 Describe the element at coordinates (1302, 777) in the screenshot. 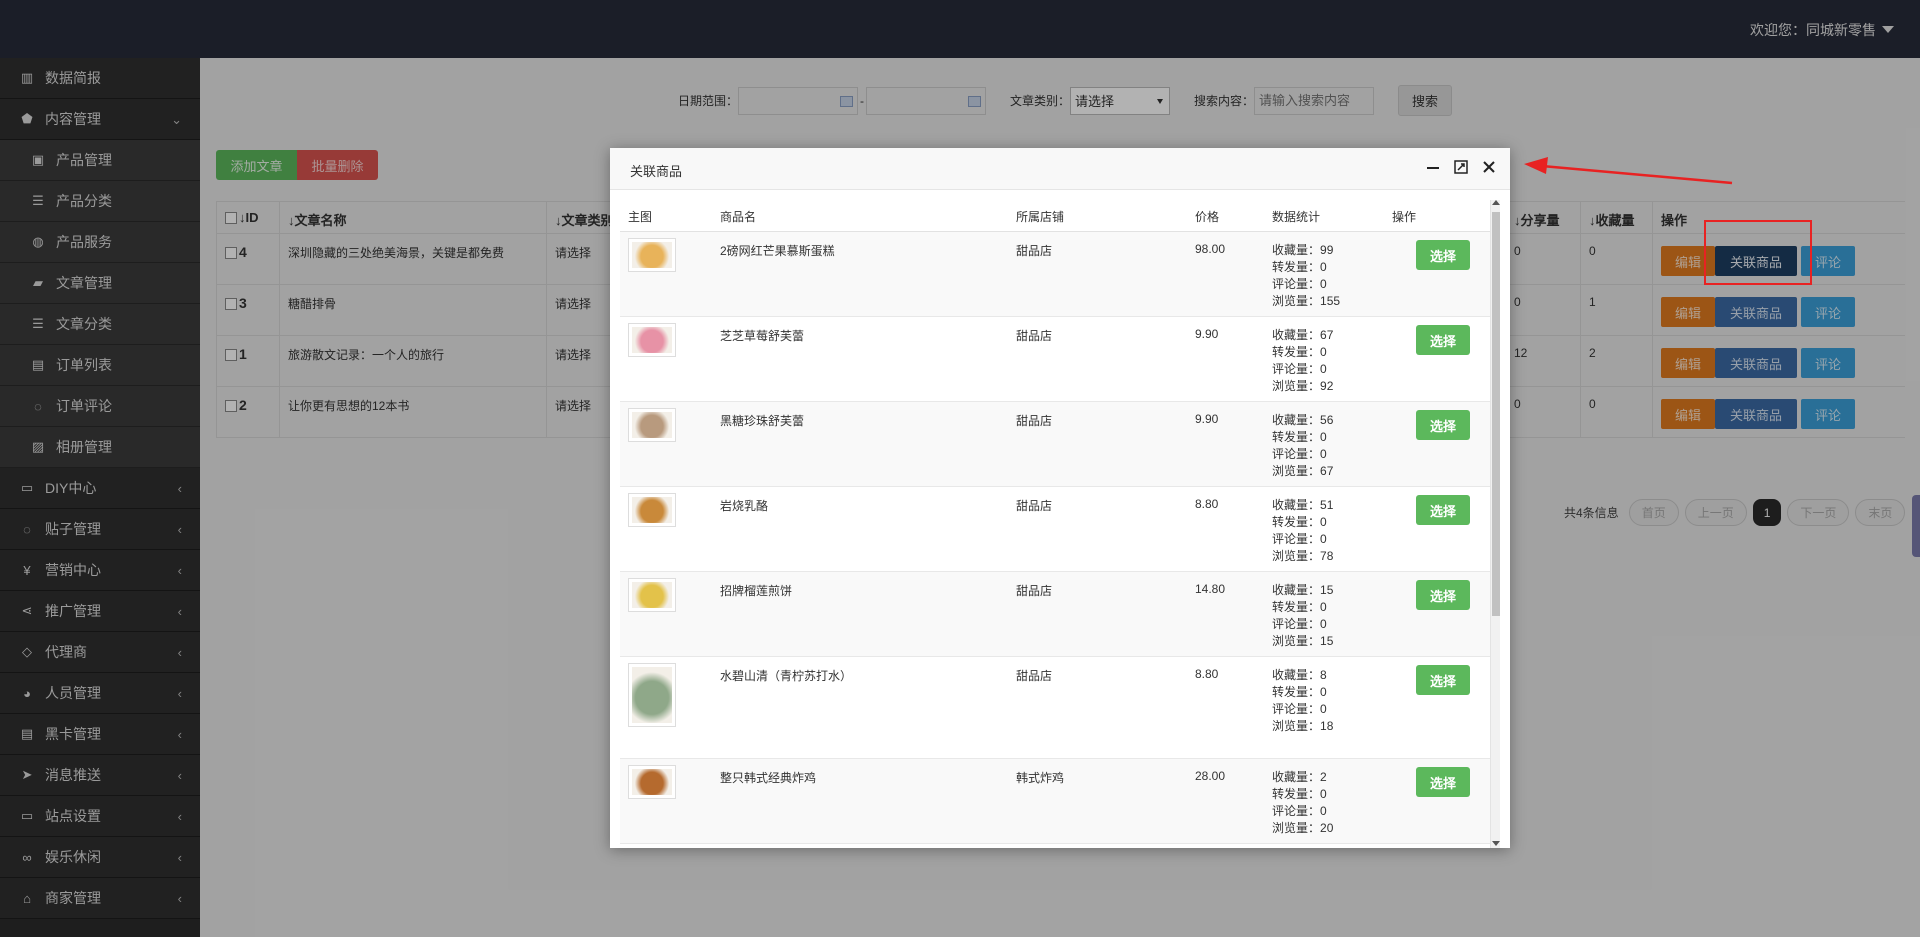

I see `stat-fav: 收藏量：2` at that location.